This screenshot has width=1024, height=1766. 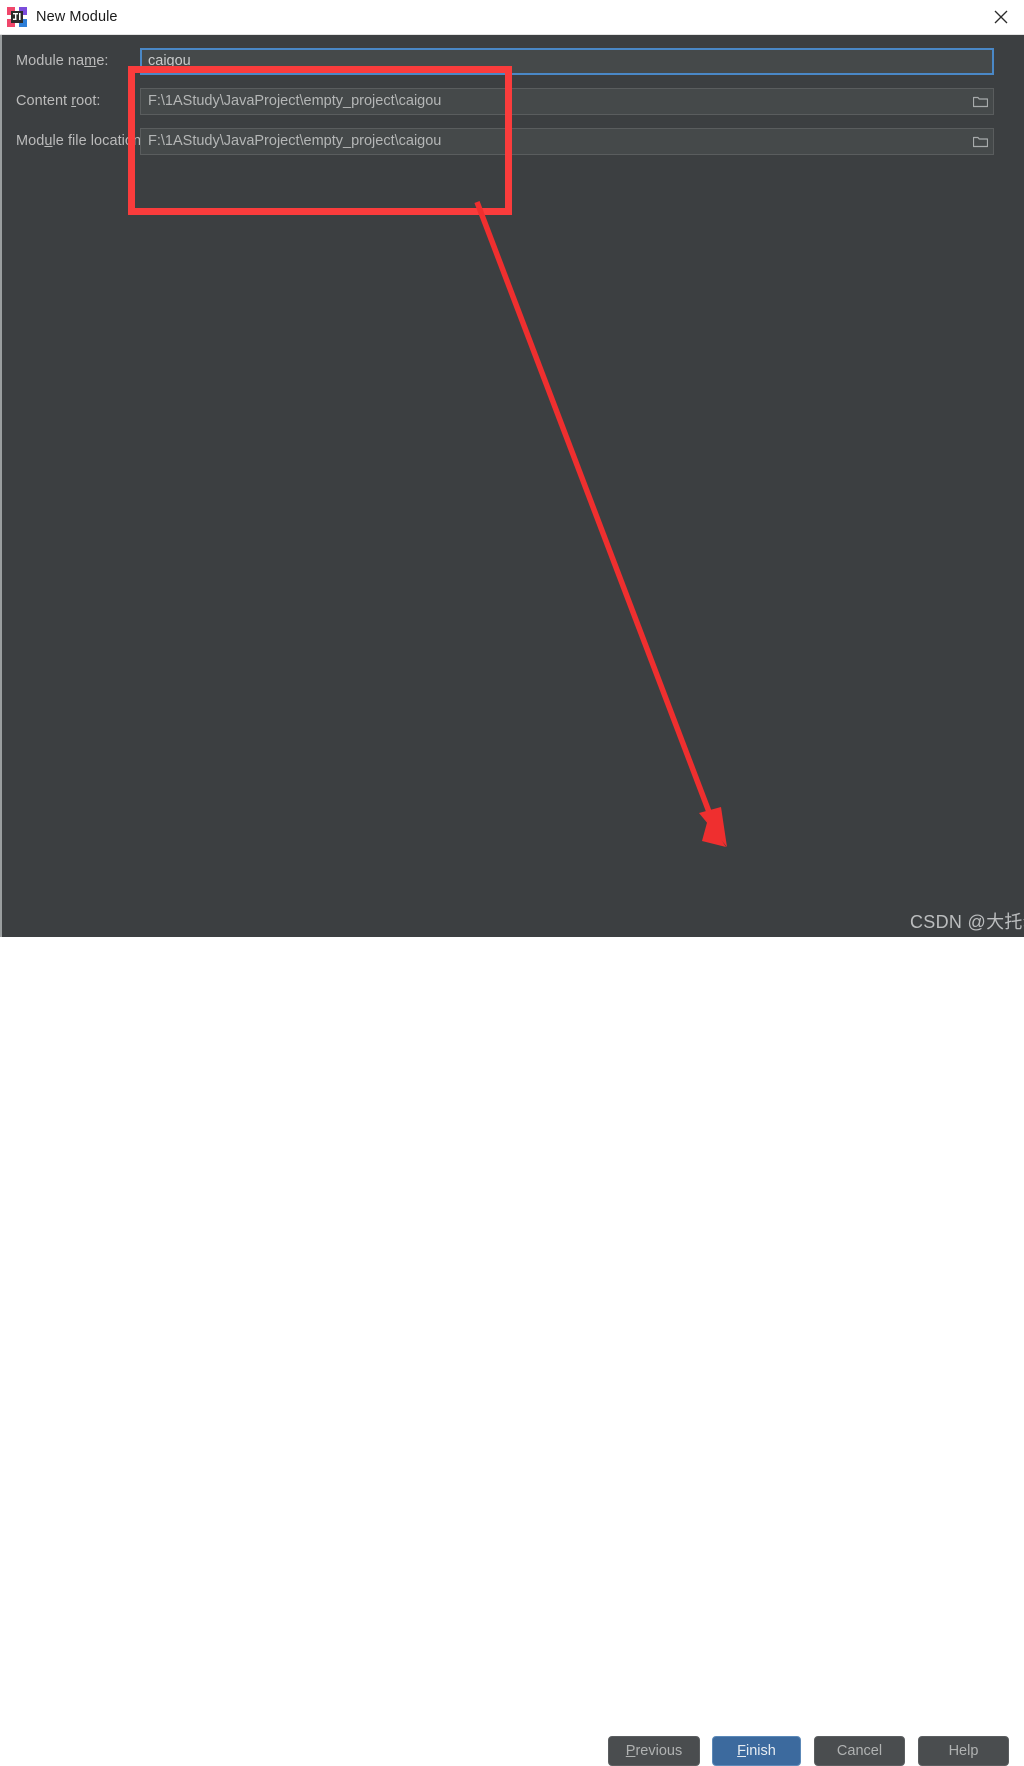 What do you see at coordinates (17, 17) in the screenshot?
I see `intellij-idea-icon` at bounding box center [17, 17].